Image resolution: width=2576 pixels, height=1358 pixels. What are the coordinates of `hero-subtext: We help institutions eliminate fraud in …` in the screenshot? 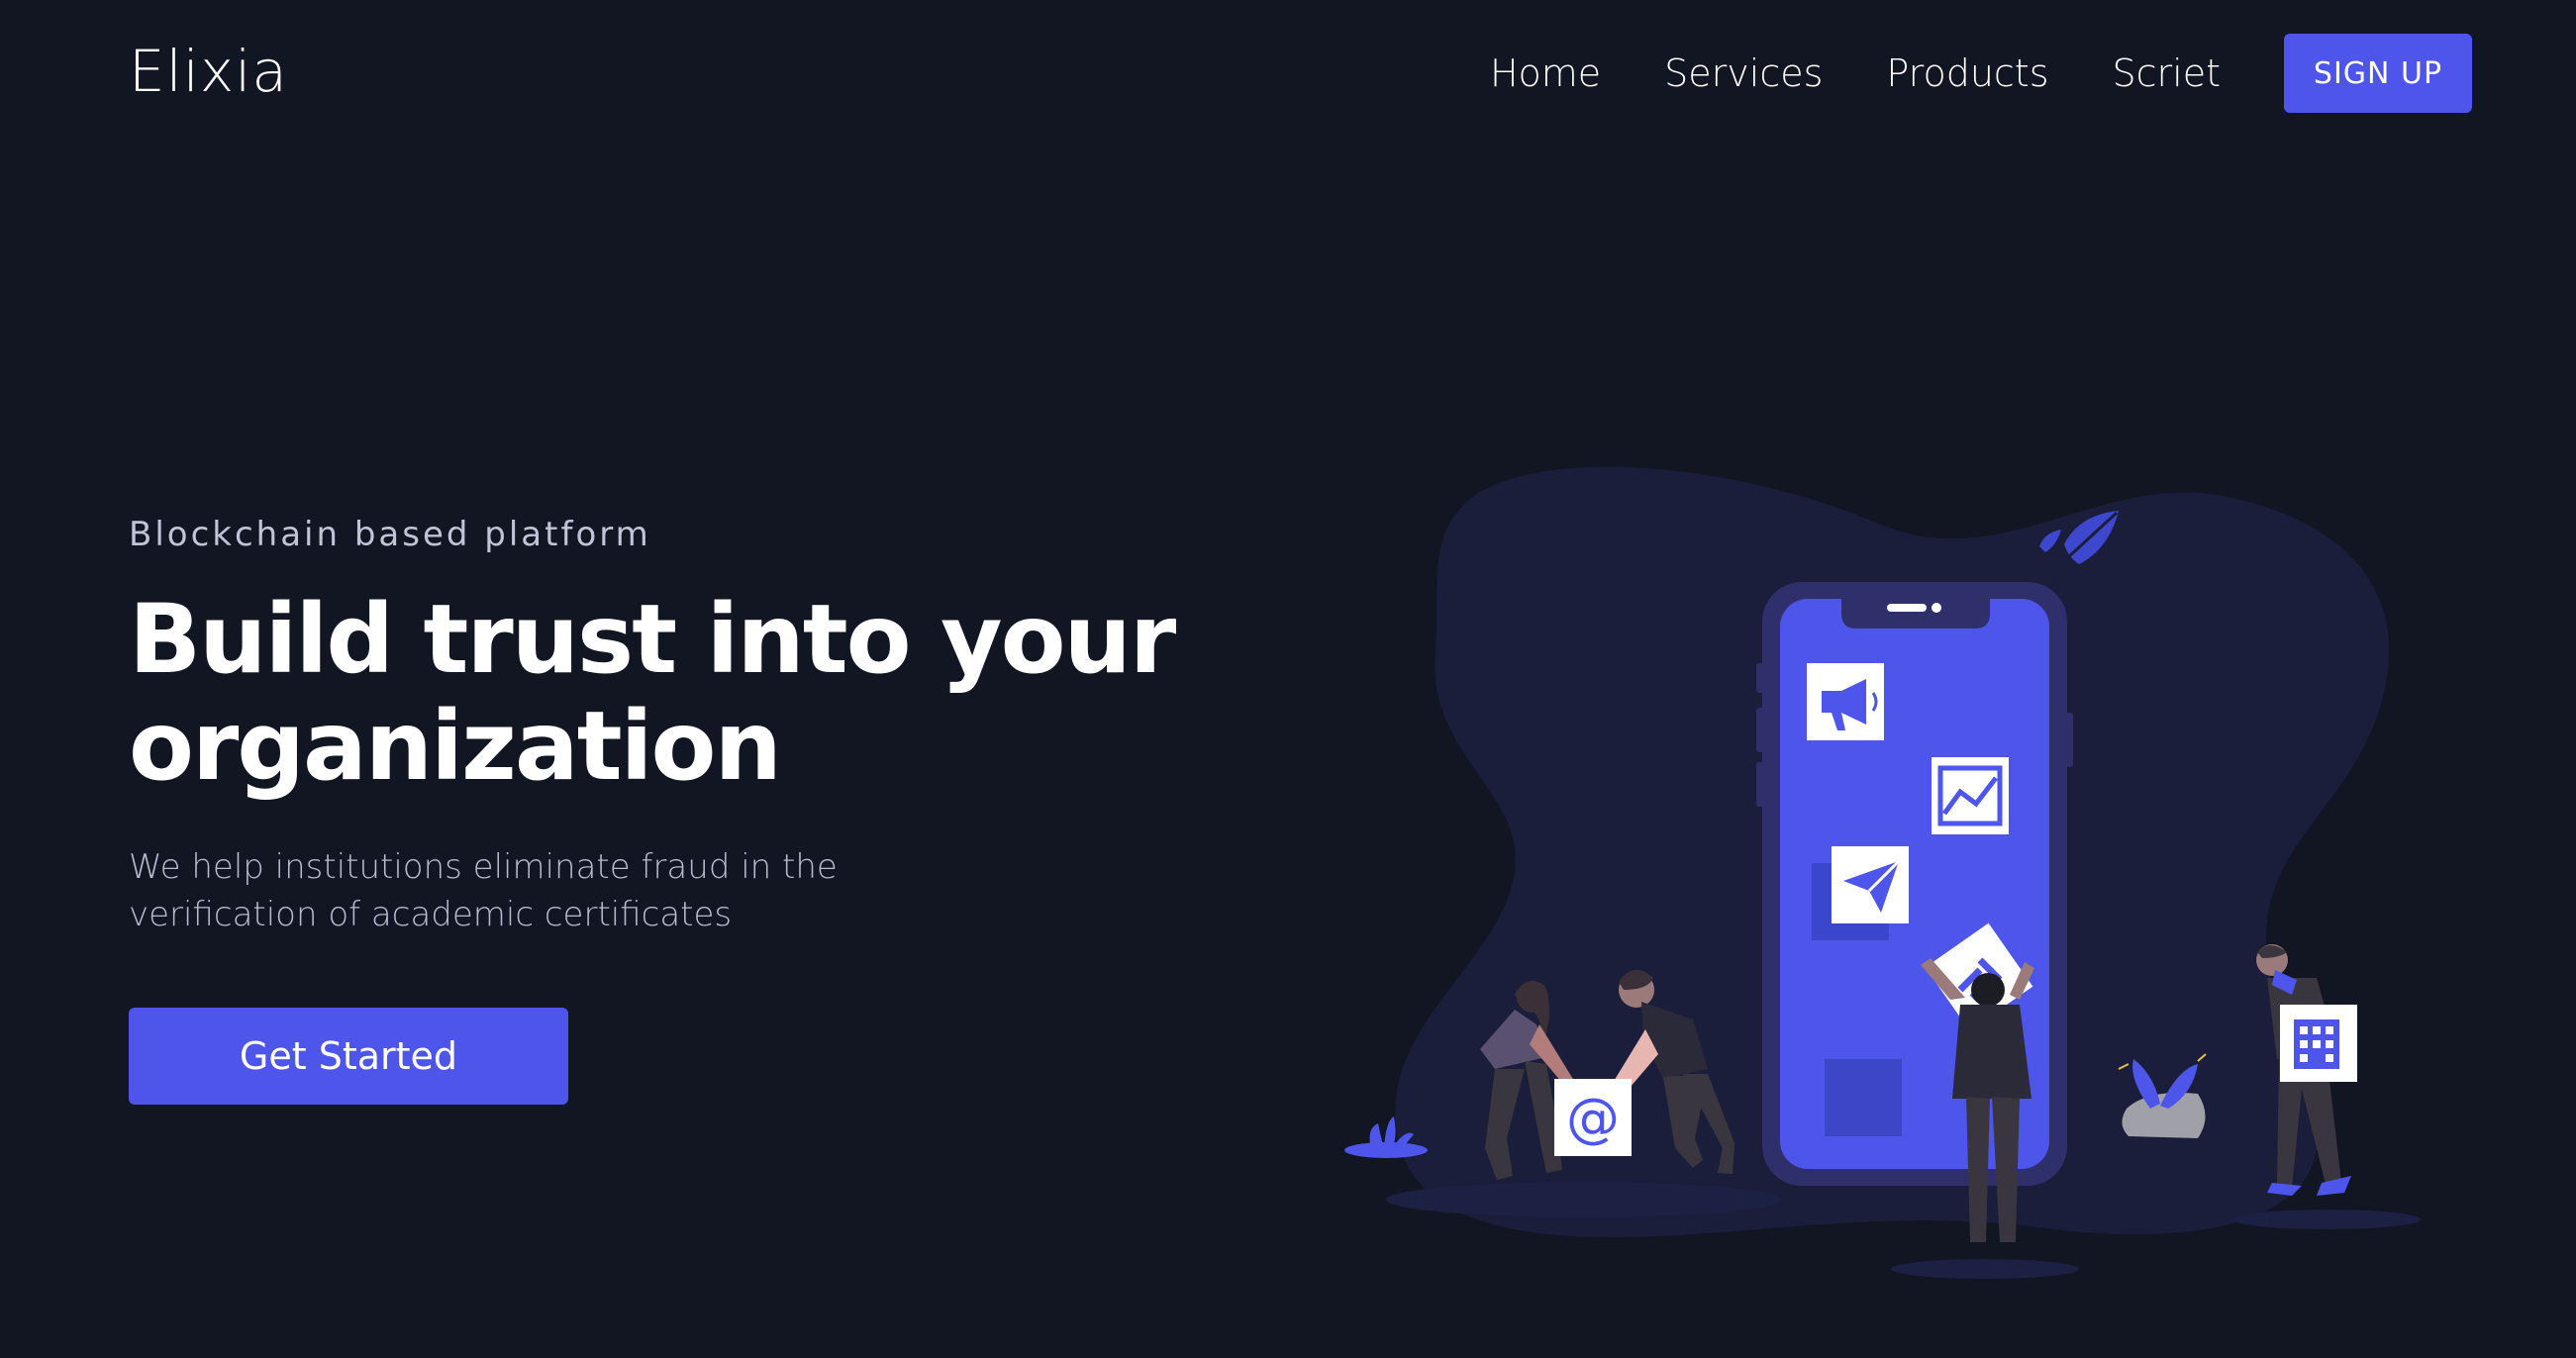 It's located at (484, 890).